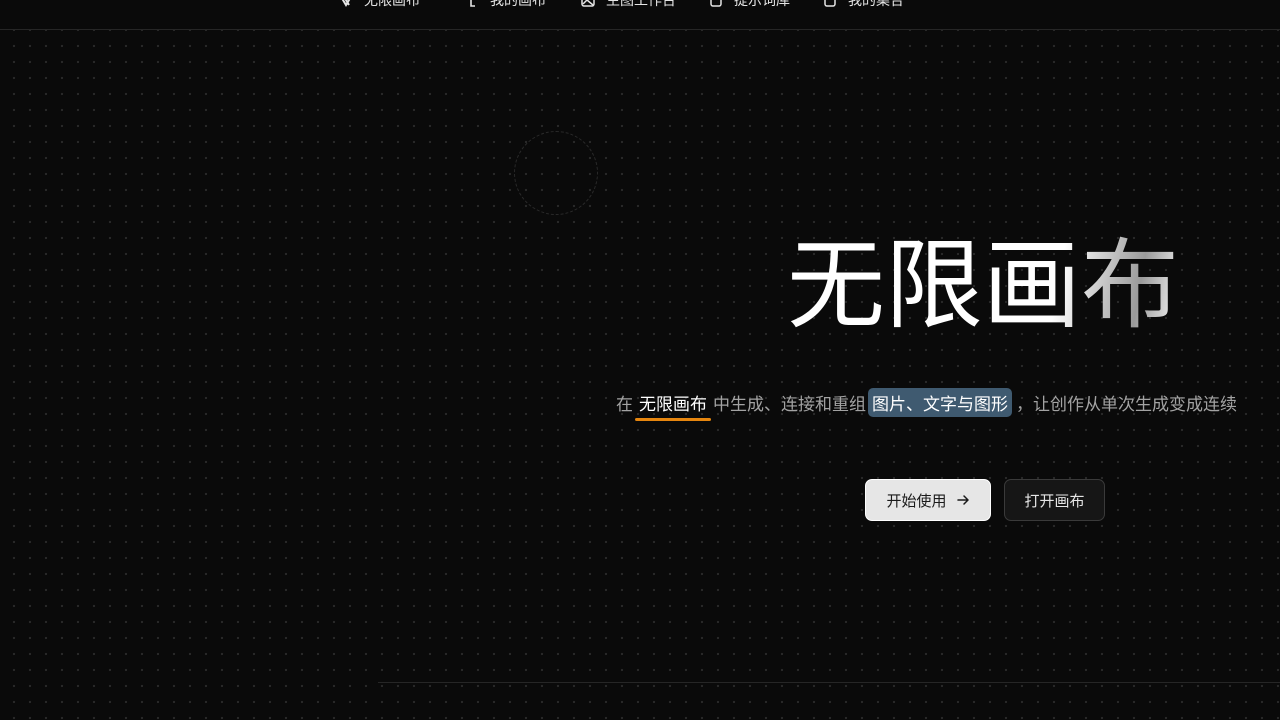 This screenshot has height=720, width=1280. What do you see at coordinates (830, 3) in the screenshot?
I see `clipboard-icon` at bounding box center [830, 3].